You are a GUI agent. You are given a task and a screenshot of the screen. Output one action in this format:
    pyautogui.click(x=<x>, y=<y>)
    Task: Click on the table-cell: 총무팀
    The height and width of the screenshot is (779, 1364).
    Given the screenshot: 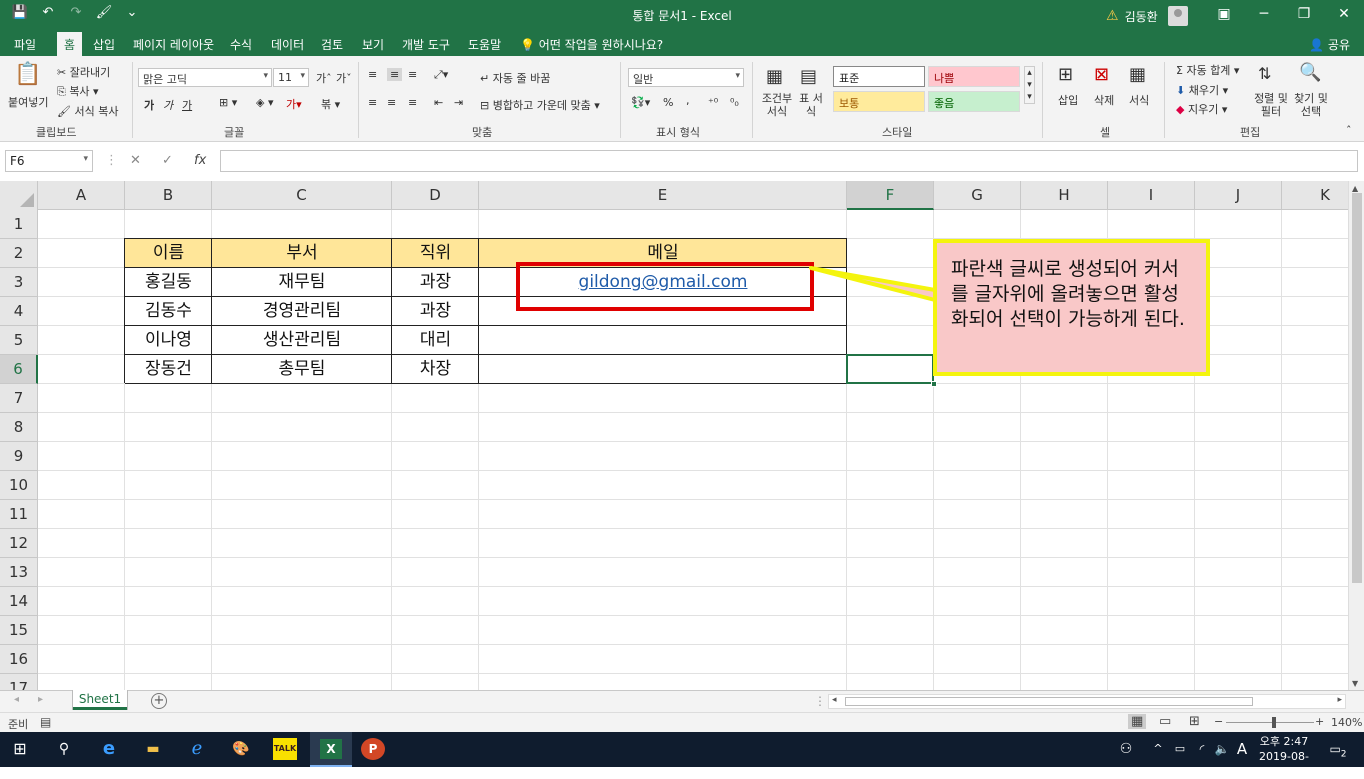 What is the action you would take?
    pyautogui.click(x=302, y=369)
    